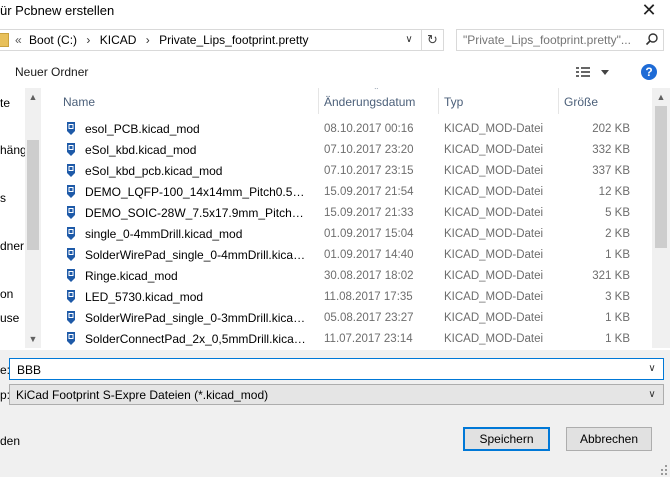 Image resolution: width=670 pixels, height=477 pixels. I want to click on nav-item: use, so click(9, 318).